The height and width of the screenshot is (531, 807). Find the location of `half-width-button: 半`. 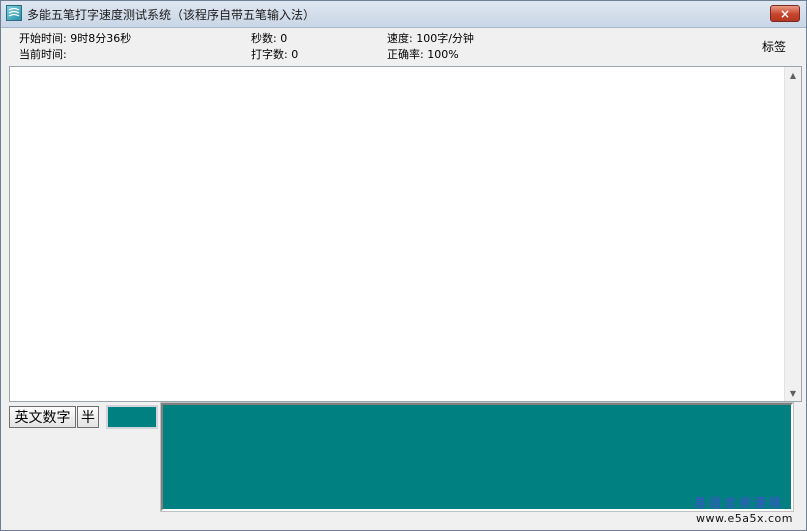

half-width-button: 半 is located at coordinates (88, 417).